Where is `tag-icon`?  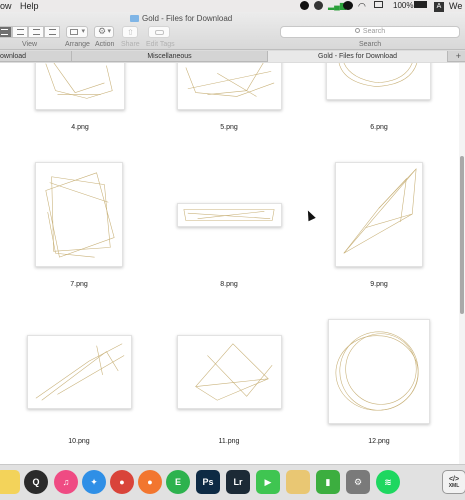 tag-icon is located at coordinates (159, 32).